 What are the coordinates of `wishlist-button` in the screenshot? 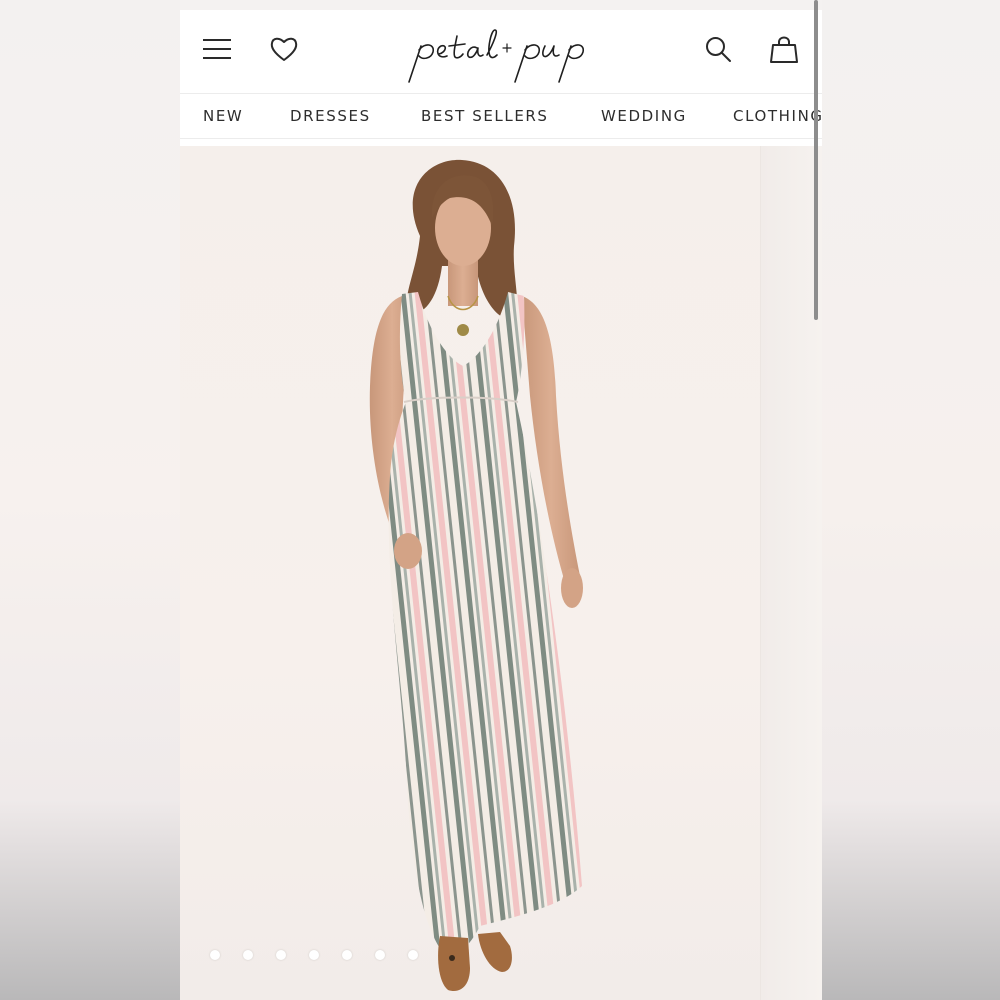 It's located at (284, 49).